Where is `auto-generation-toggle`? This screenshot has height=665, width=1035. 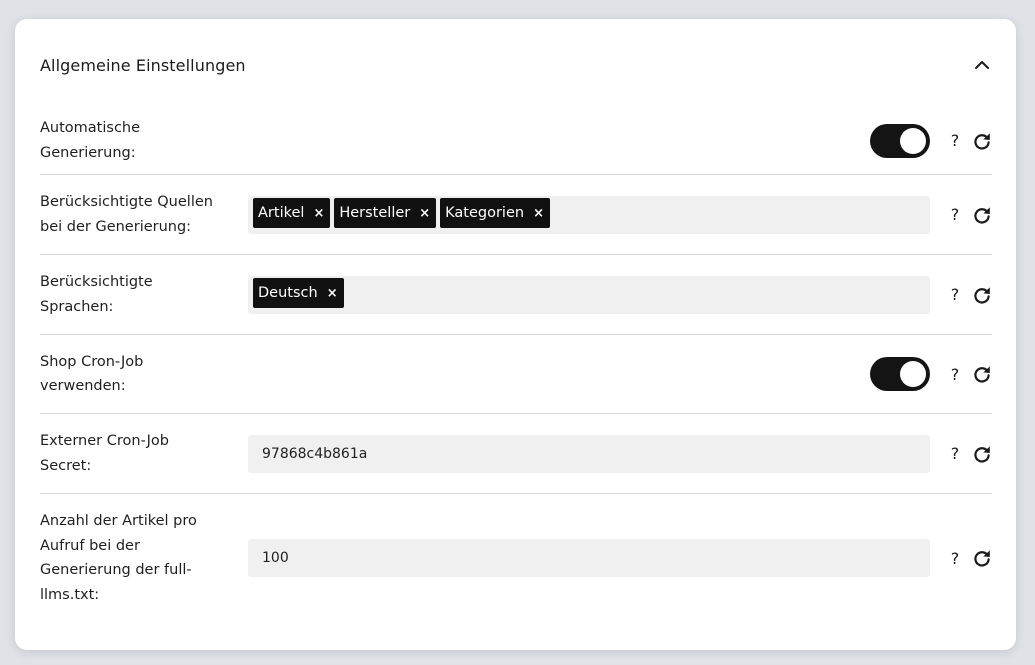 auto-generation-toggle is located at coordinates (900, 140).